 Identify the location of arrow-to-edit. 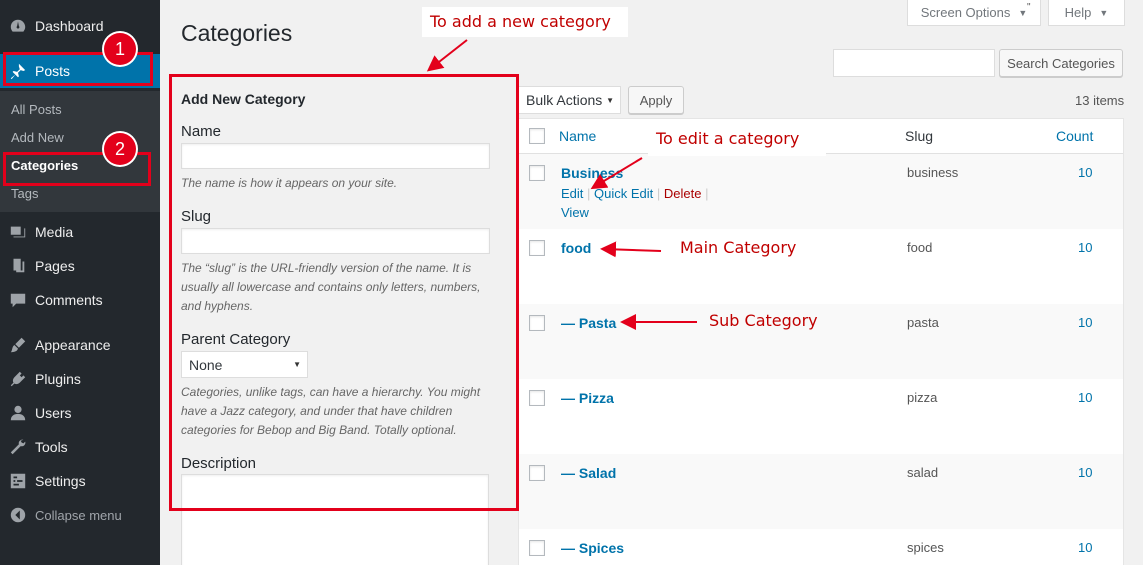
(616, 173).